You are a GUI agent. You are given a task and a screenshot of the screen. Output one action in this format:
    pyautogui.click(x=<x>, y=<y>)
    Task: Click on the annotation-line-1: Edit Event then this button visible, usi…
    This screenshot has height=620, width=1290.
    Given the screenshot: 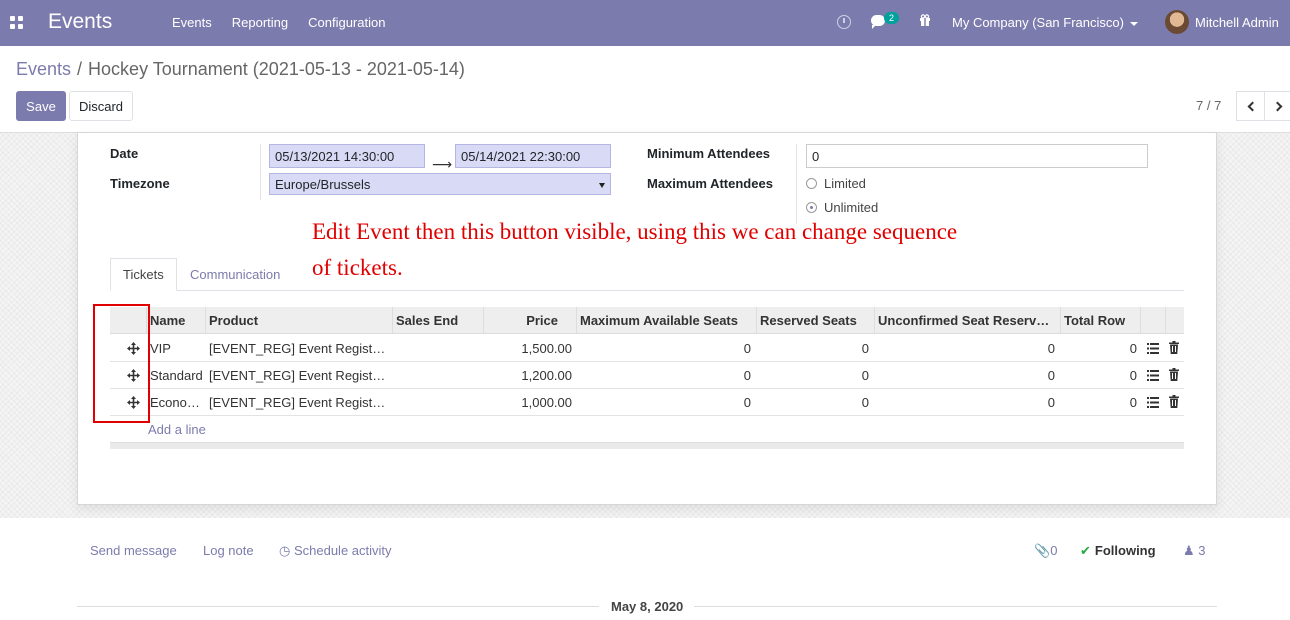 What is the action you would take?
    pyautogui.click(x=635, y=231)
    